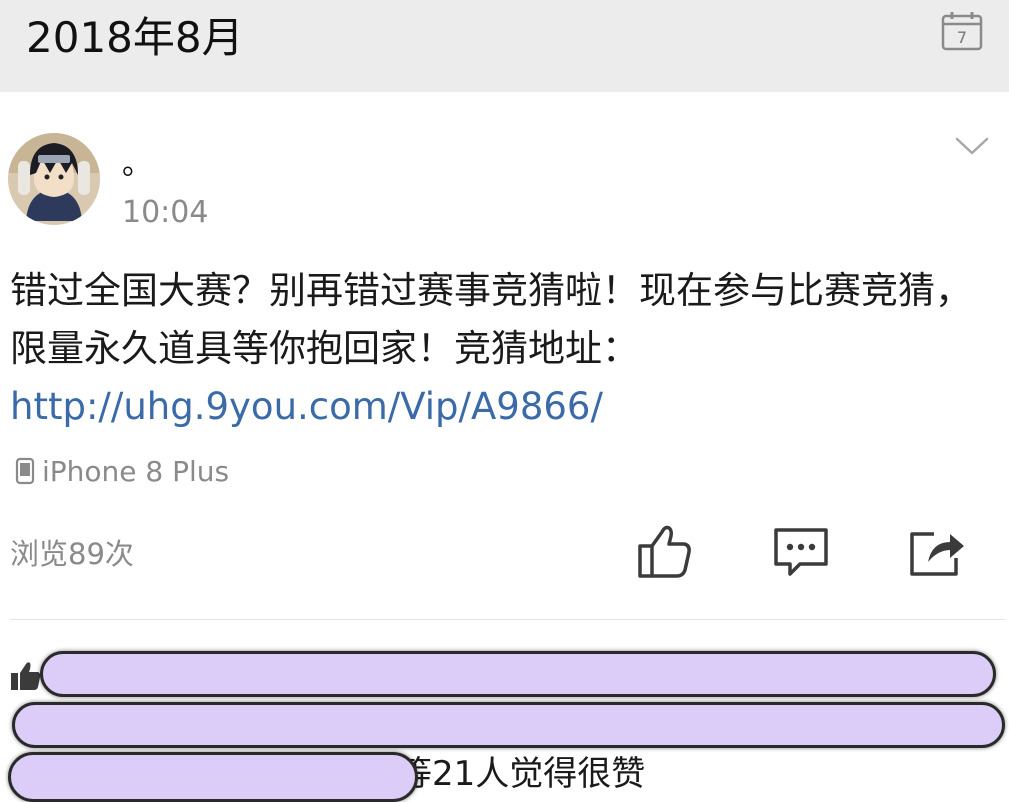  I want to click on post-time: 10:04, so click(165, 212).